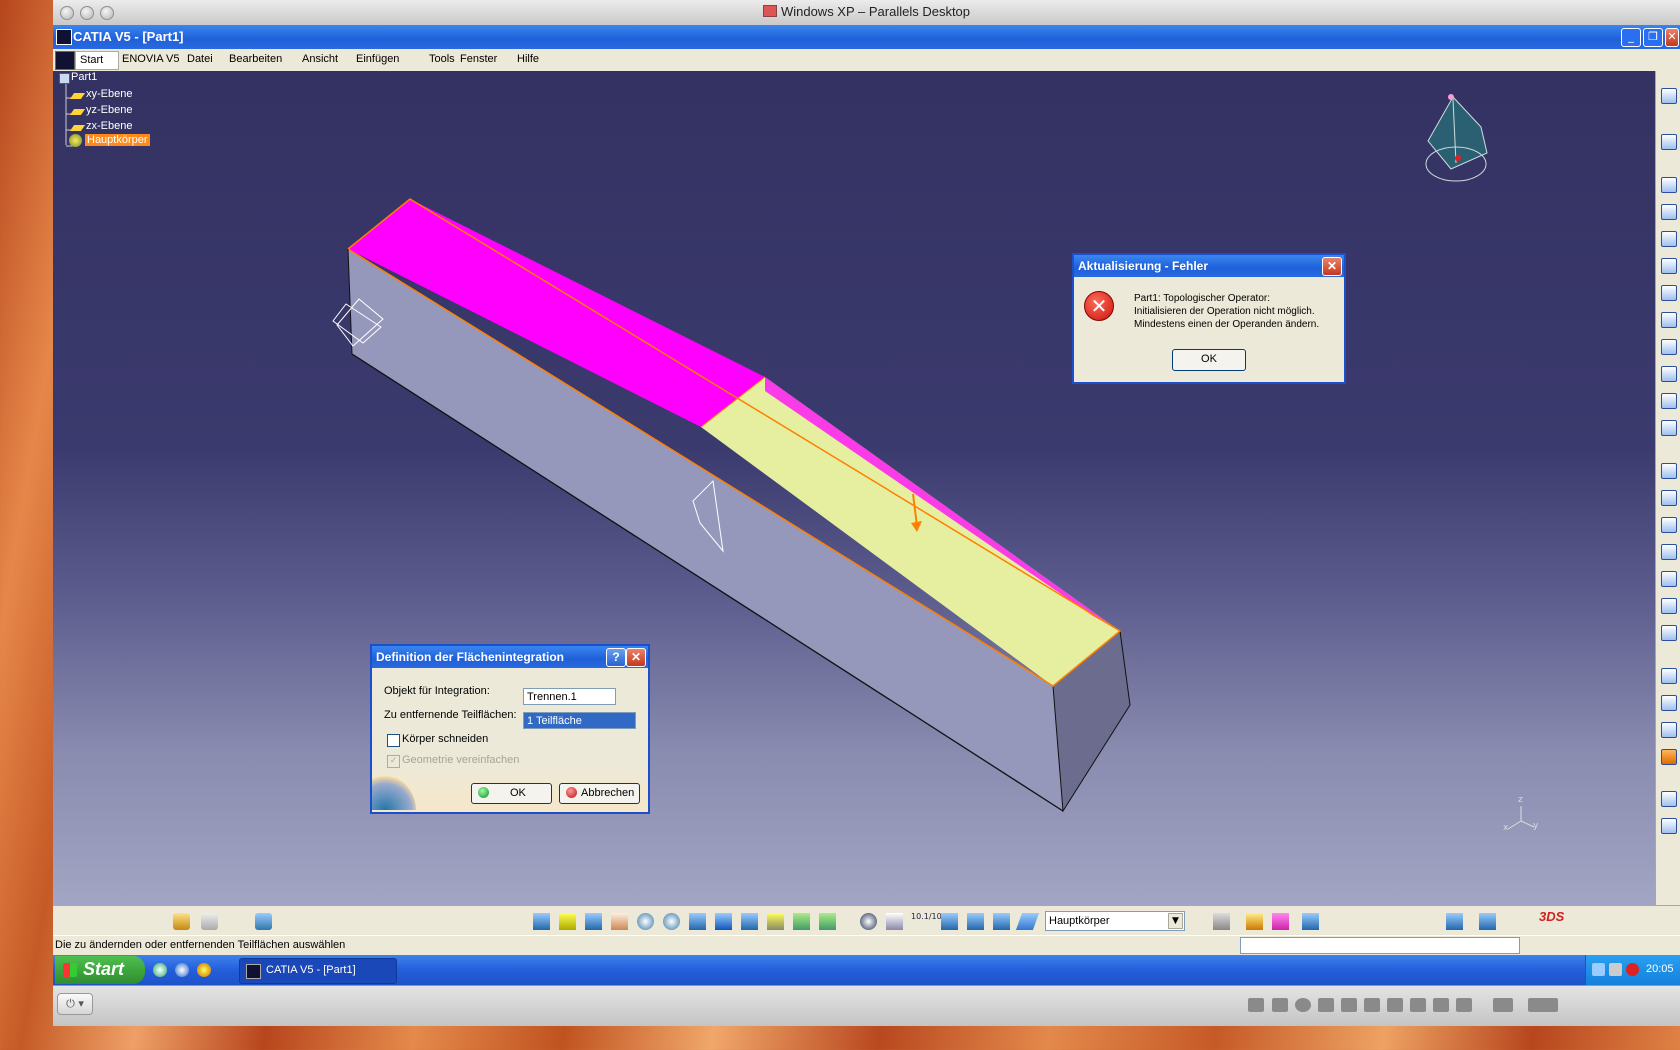 The image size is (1680, 1050). Describe the element at coordinates (1209, 266) in the screenshot. I see `error-dialog-titlebar: Aktualisierung - Fehler ✕` at that location.